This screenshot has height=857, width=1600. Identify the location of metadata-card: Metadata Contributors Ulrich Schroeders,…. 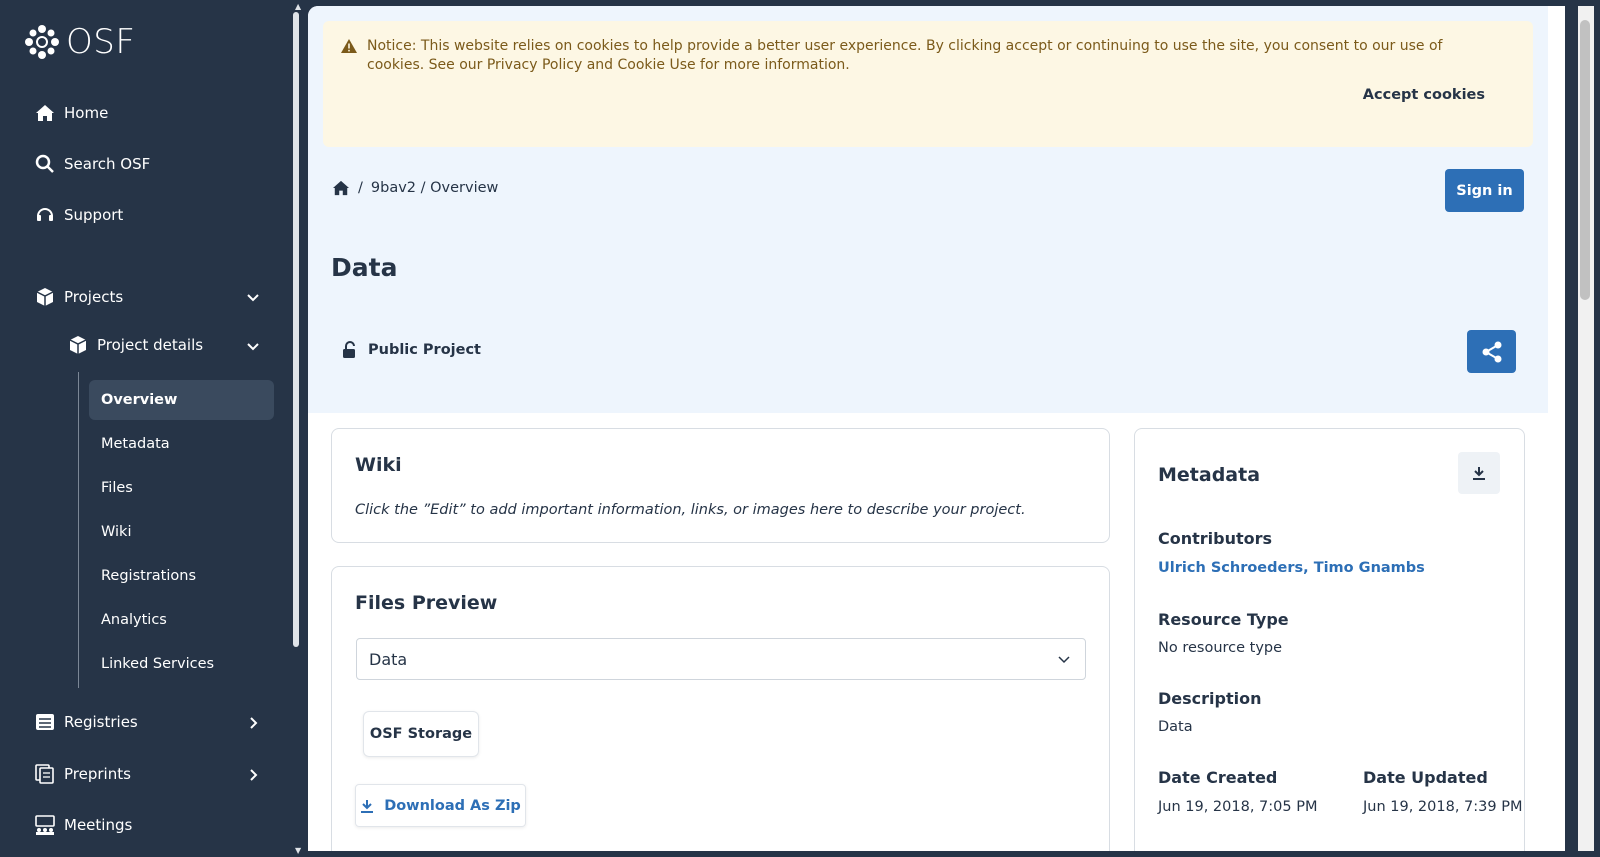
(1329, 639).